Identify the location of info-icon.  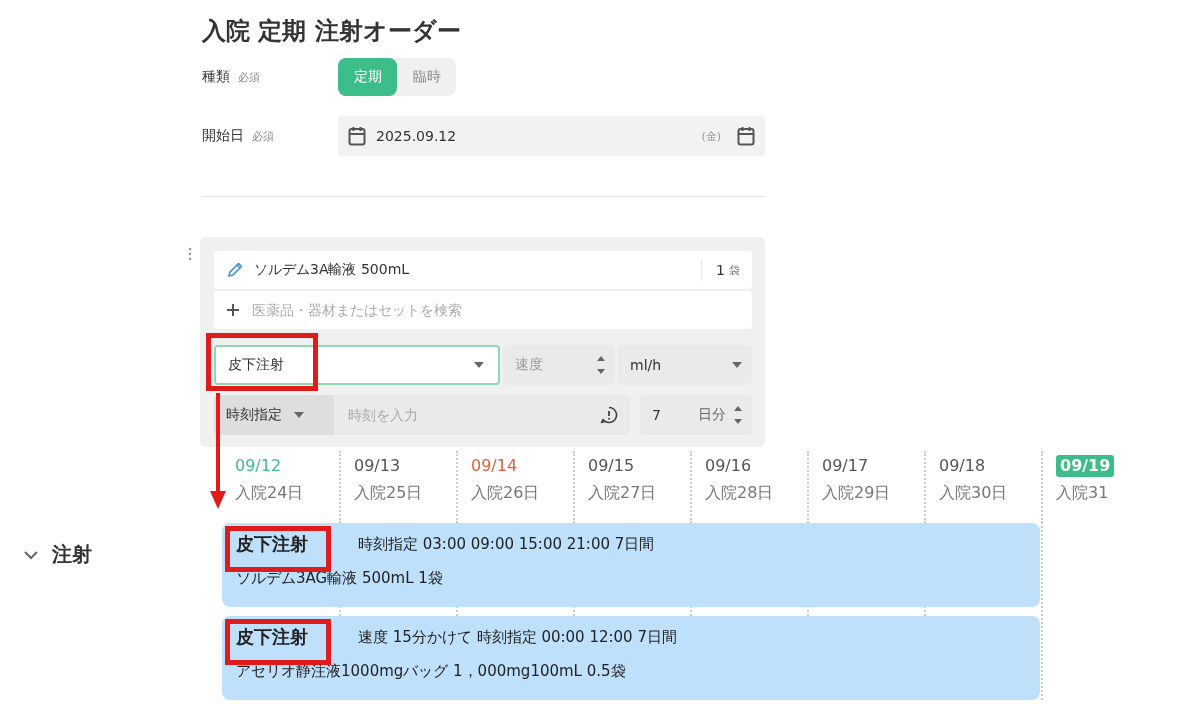
(609, 415).